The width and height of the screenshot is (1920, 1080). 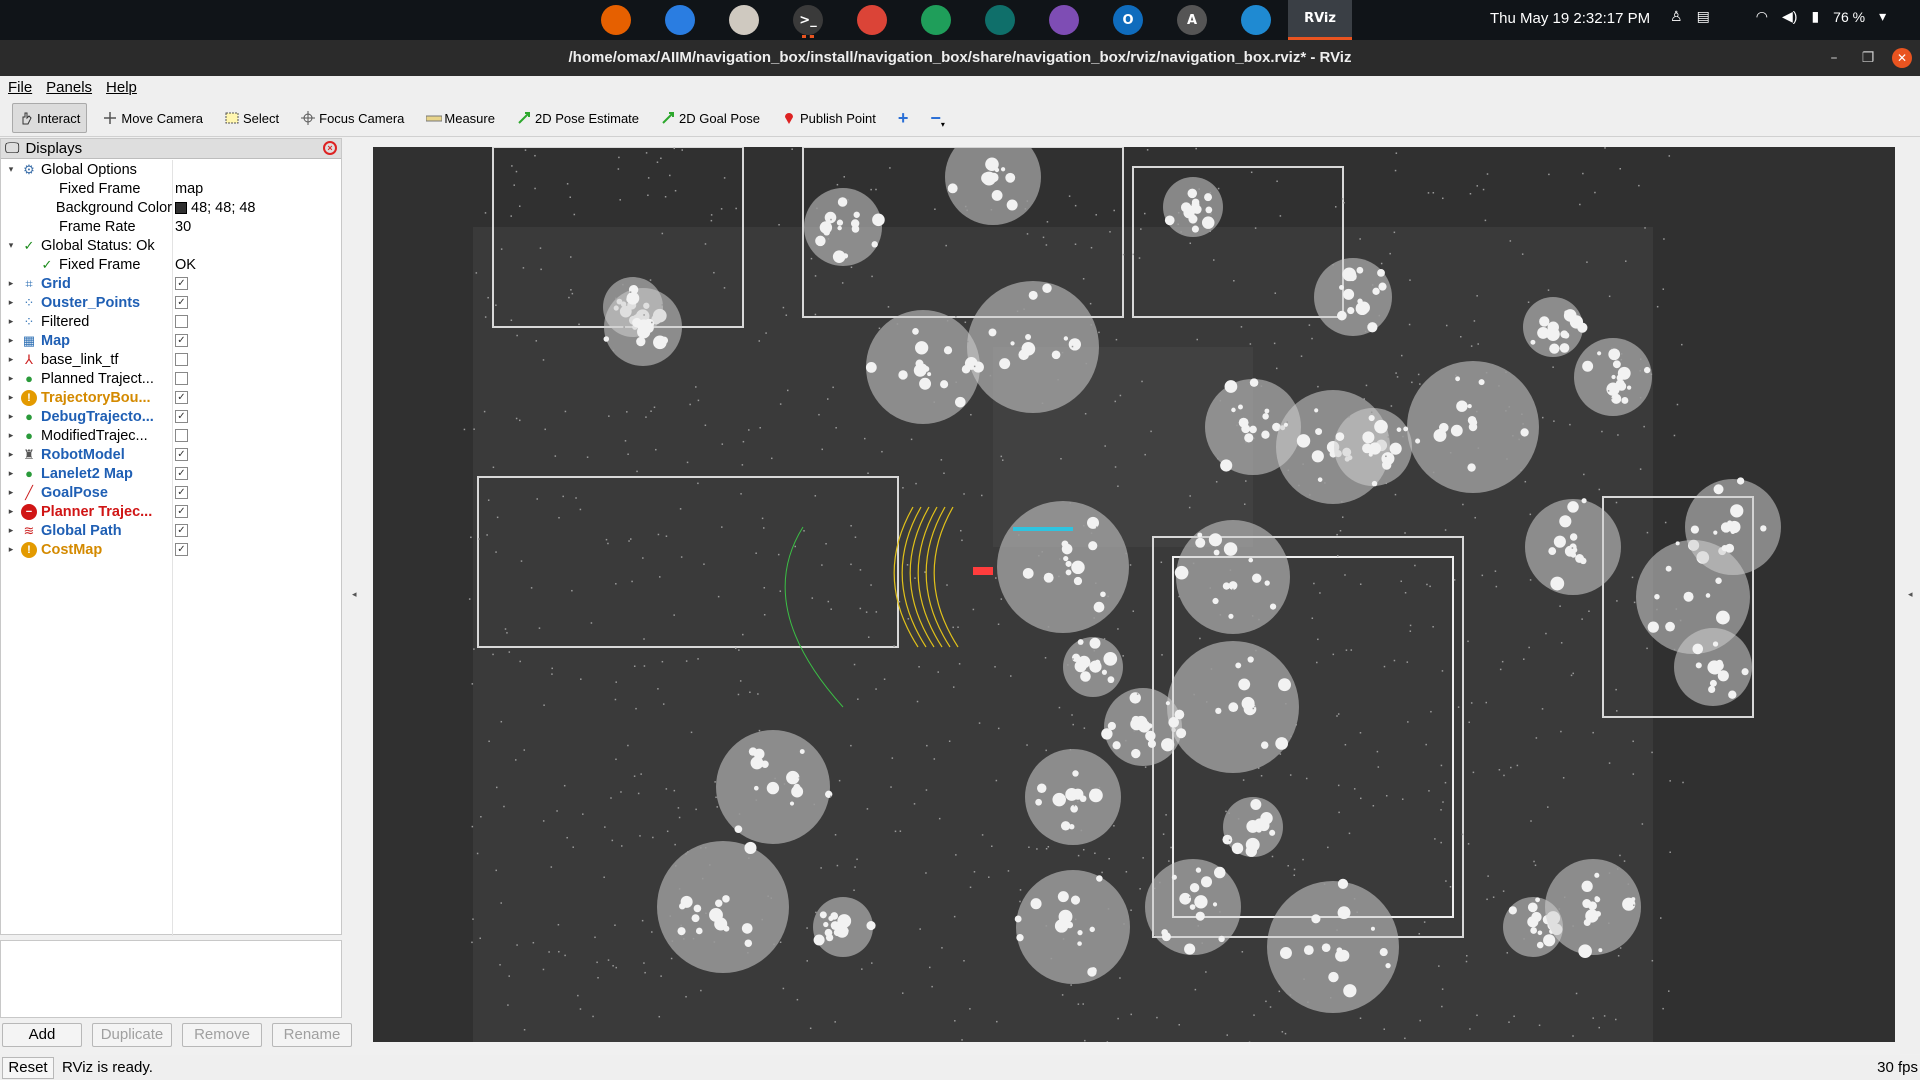 What do you see at coordinates (121, 88) in the screenshot?
I see `menu-help: Help` at bounding box center [121, 88].